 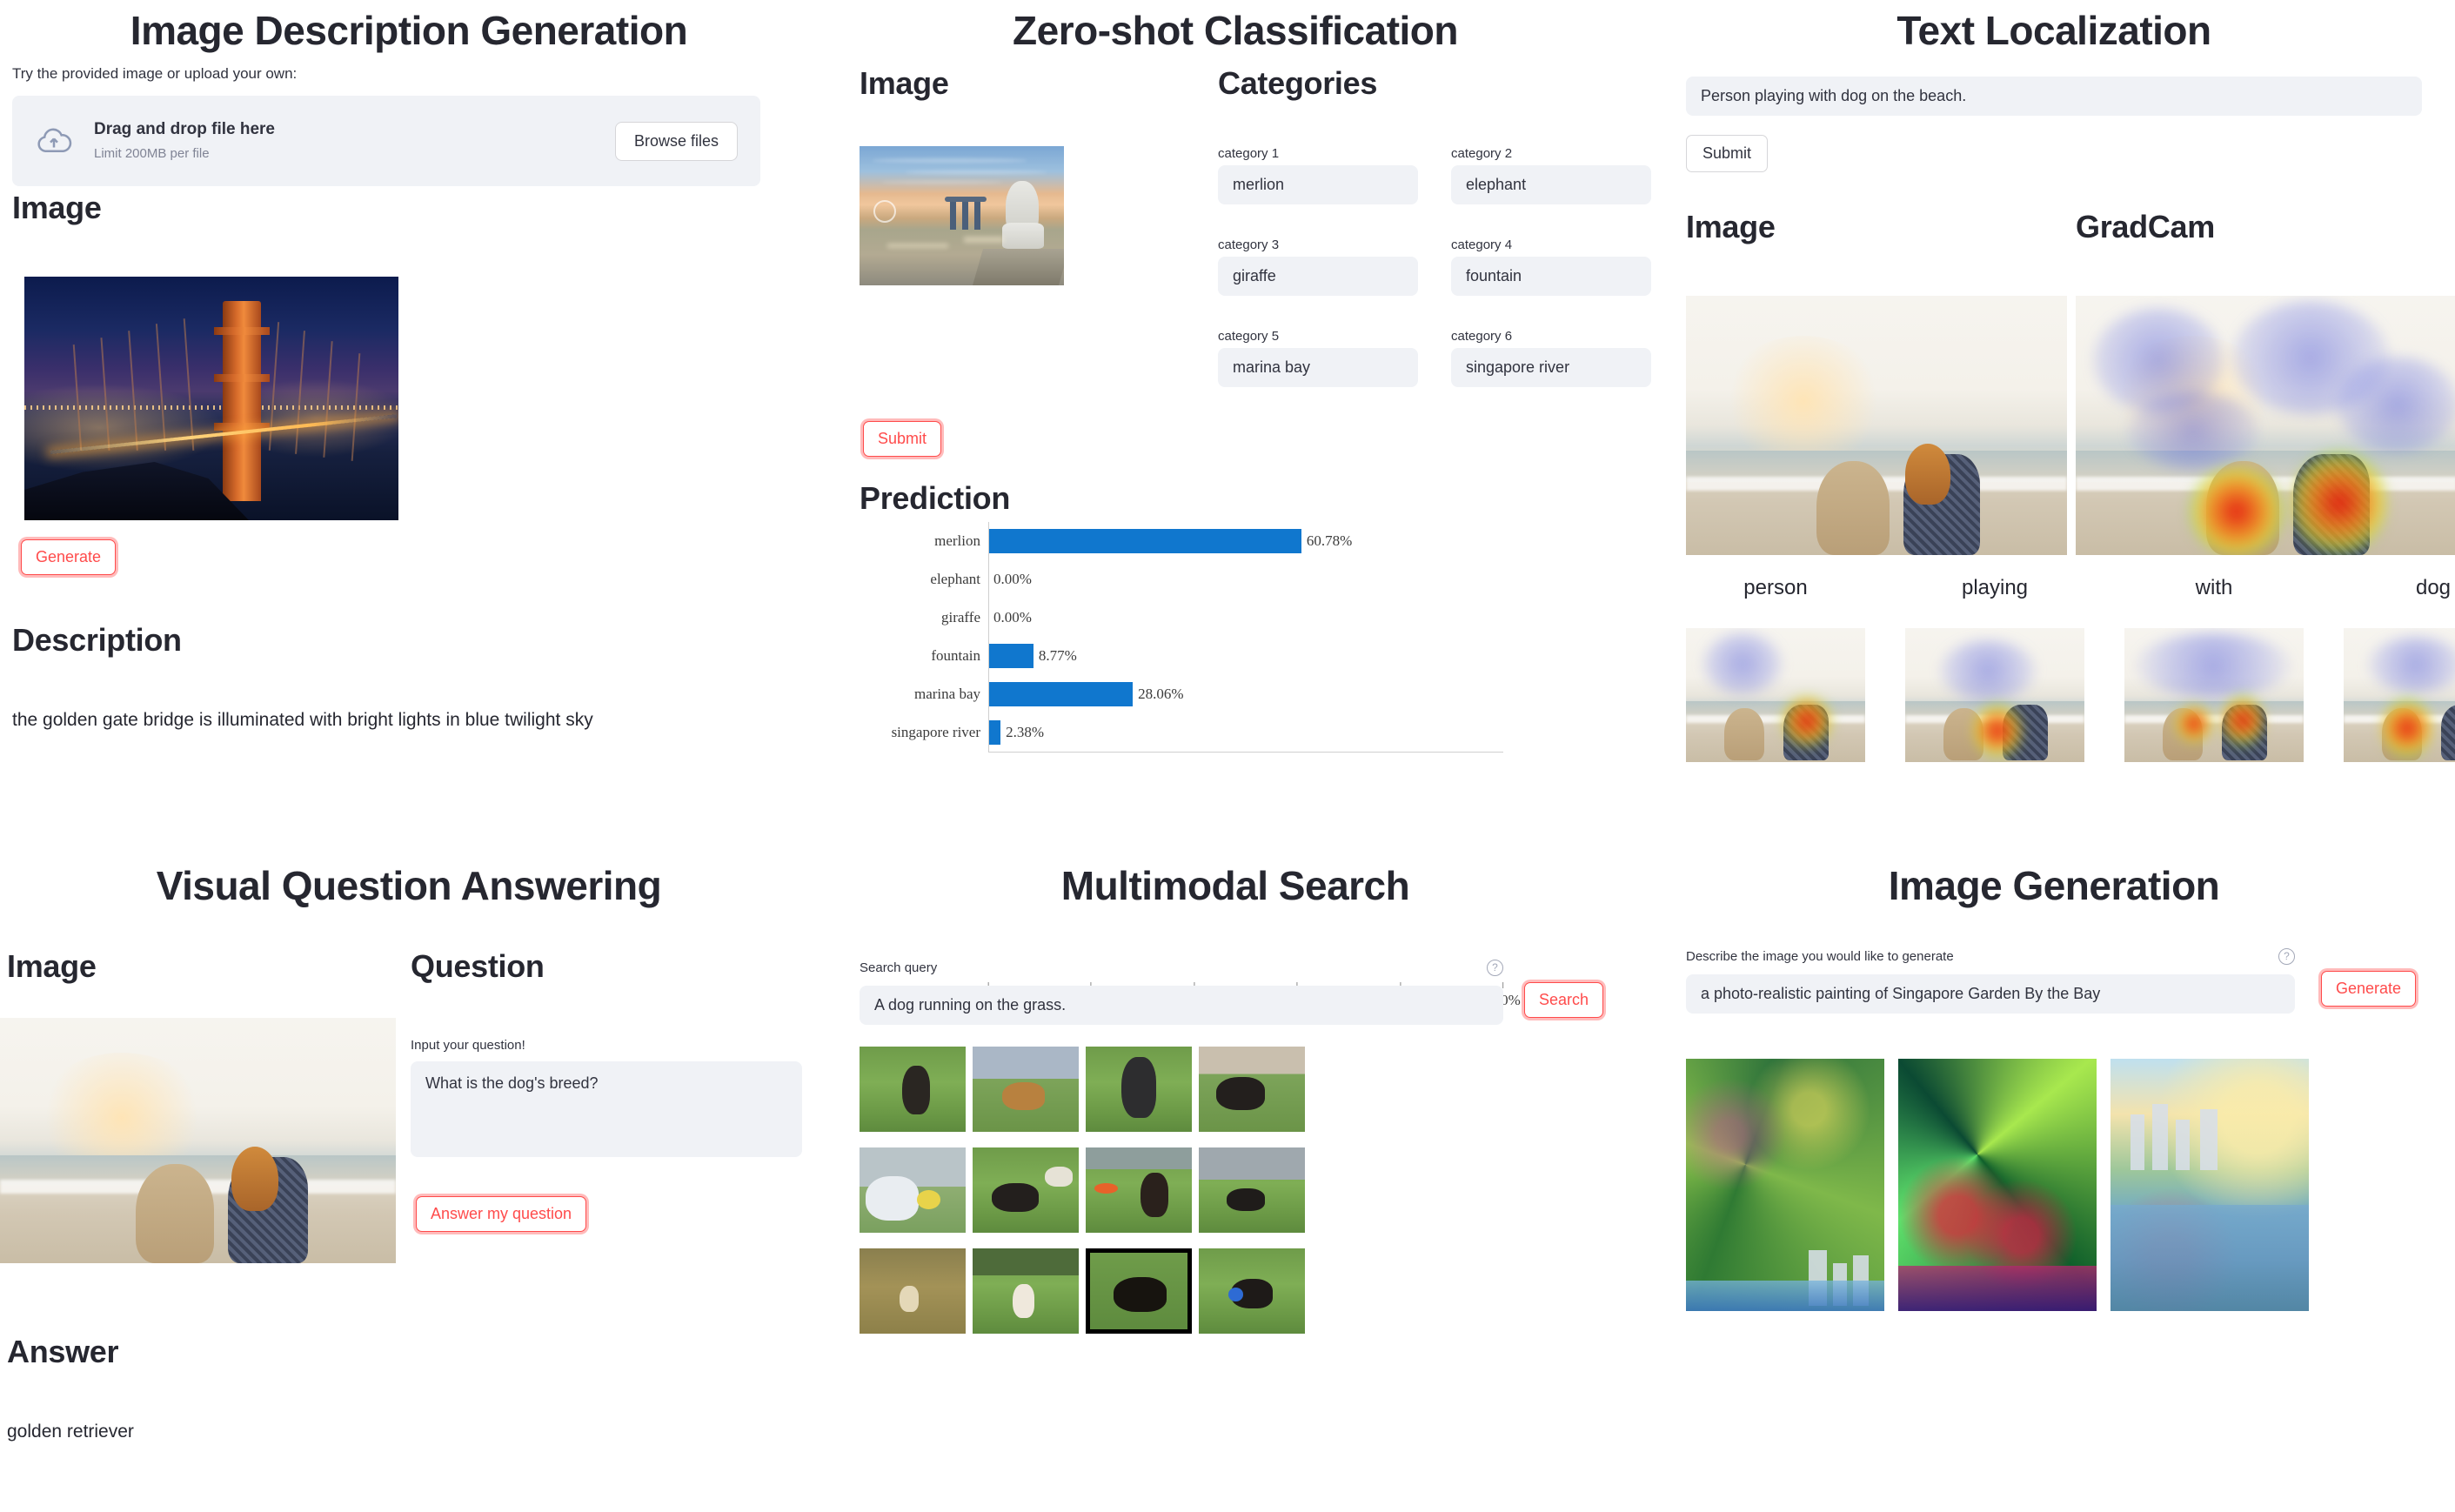 What do you see at coordinates (1482, 154) in the screenshot?
I see `category-2-label: category 2` at bounding box center [1482, 154].